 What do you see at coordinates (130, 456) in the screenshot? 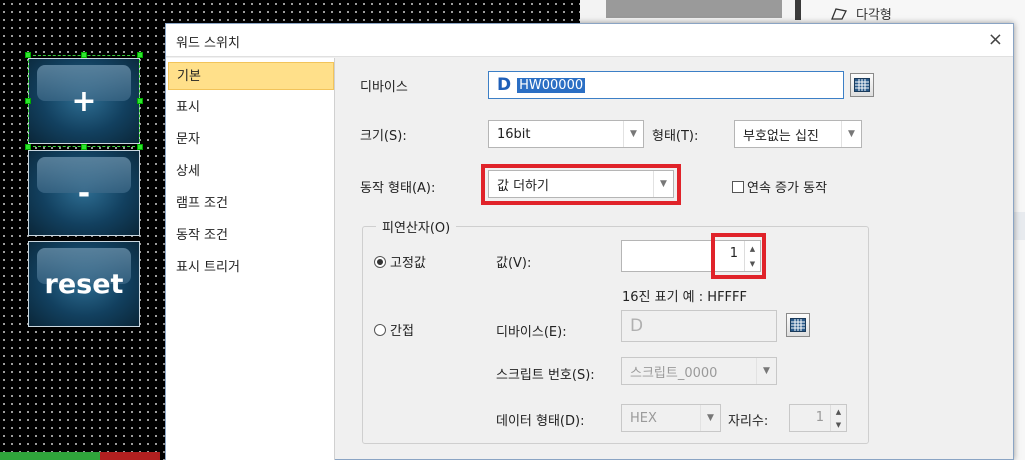
I see `status-strip-red` at bounding box center [130, 456].